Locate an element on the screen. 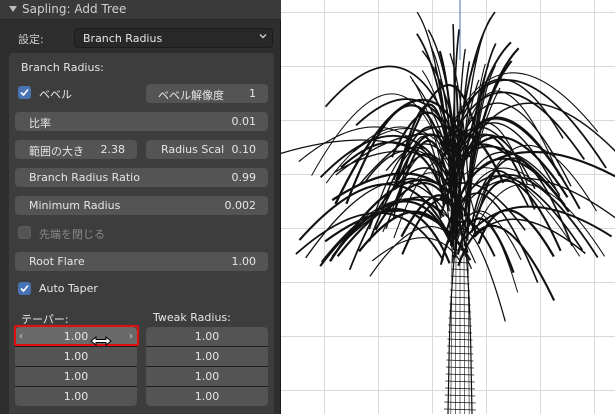 The height and width of the screenshot is (414, 615). root-flare-value: 1.00 is located at coordinates (244, 261).